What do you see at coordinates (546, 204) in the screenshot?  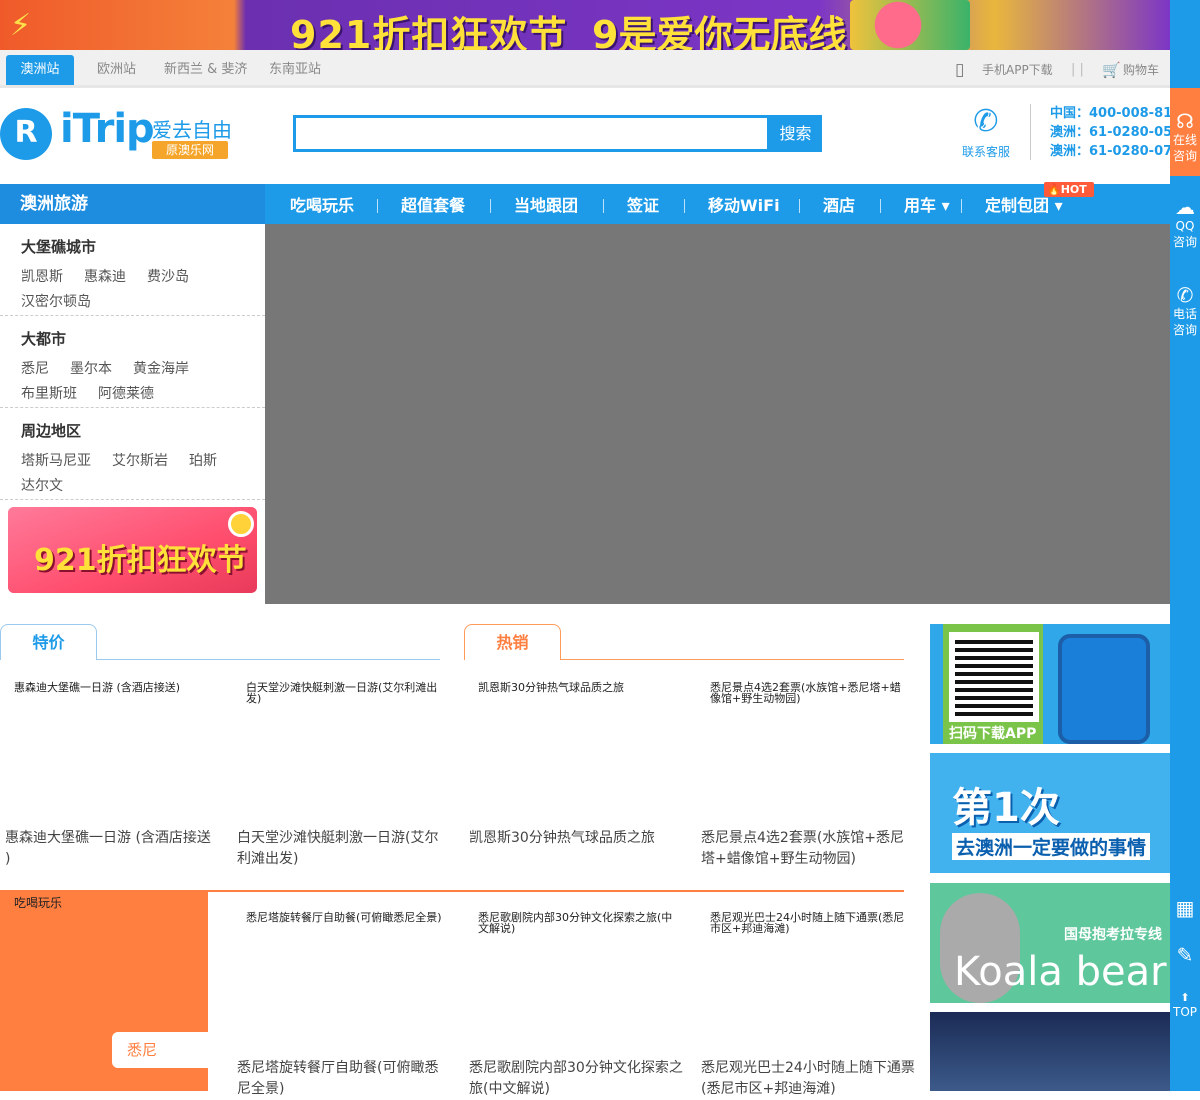 I see `nav-item-tours: 当地跟团` at bounding box center [546, 204].